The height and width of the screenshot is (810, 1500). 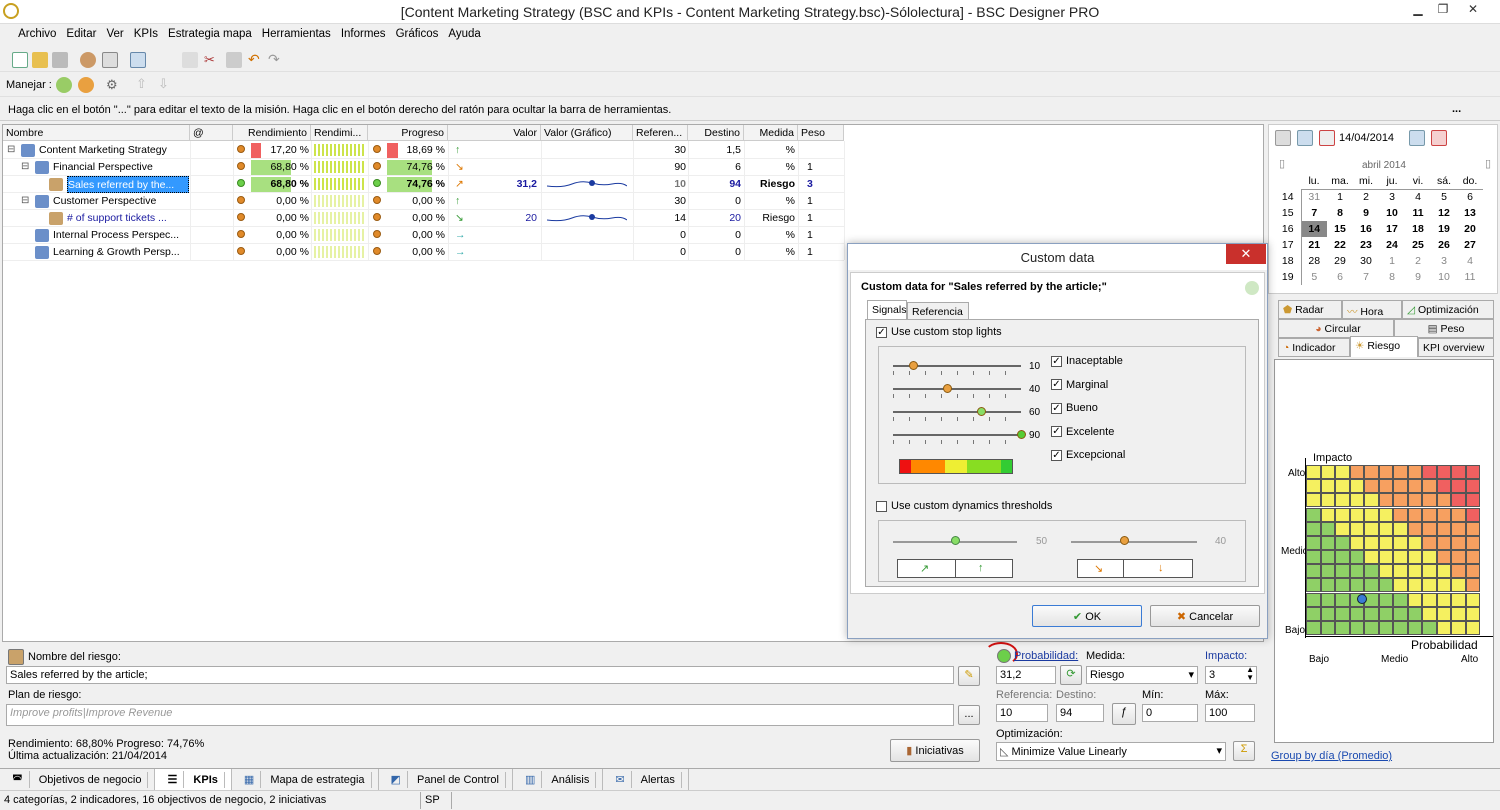 I want to click on save-icon, so click(x=60, y=60).